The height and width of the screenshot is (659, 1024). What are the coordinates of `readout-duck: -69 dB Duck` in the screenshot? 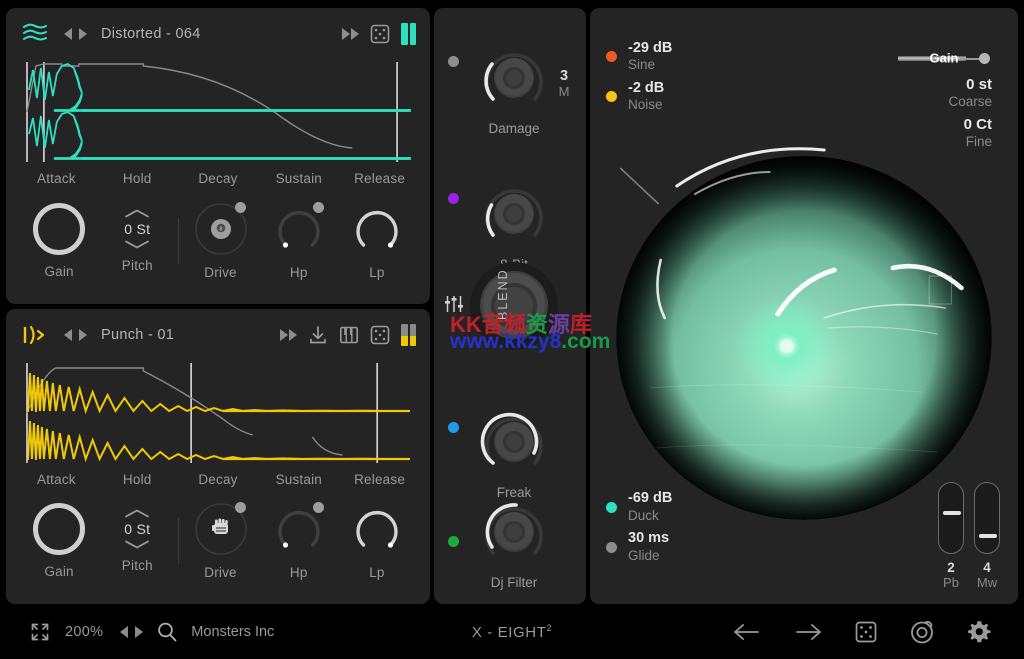 It's located at (639, 507).